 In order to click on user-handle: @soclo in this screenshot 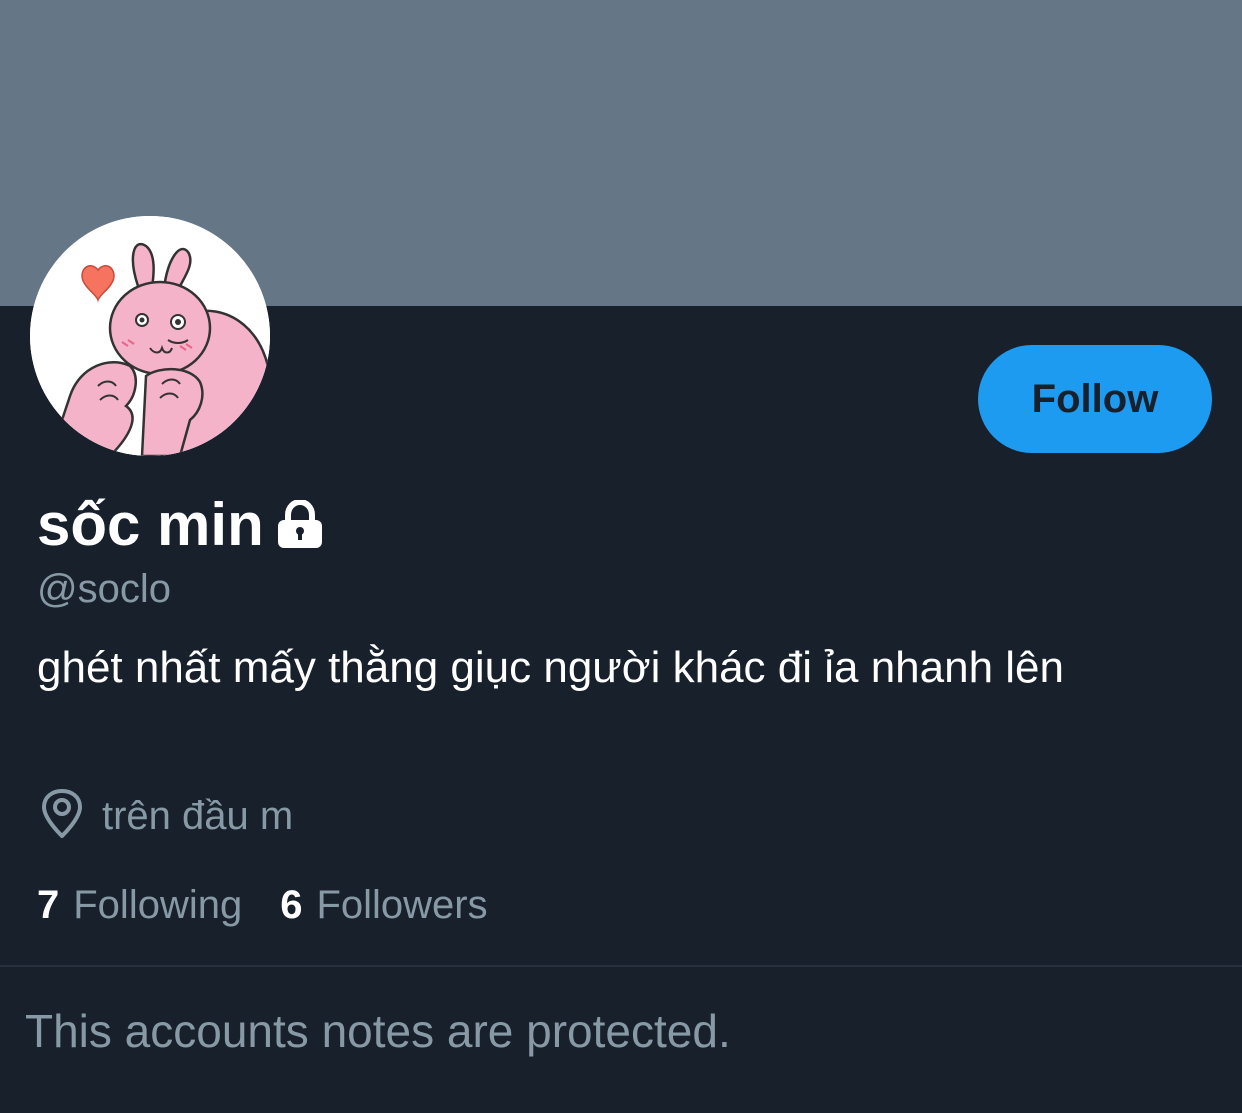, I will do `click(104, 589)`.